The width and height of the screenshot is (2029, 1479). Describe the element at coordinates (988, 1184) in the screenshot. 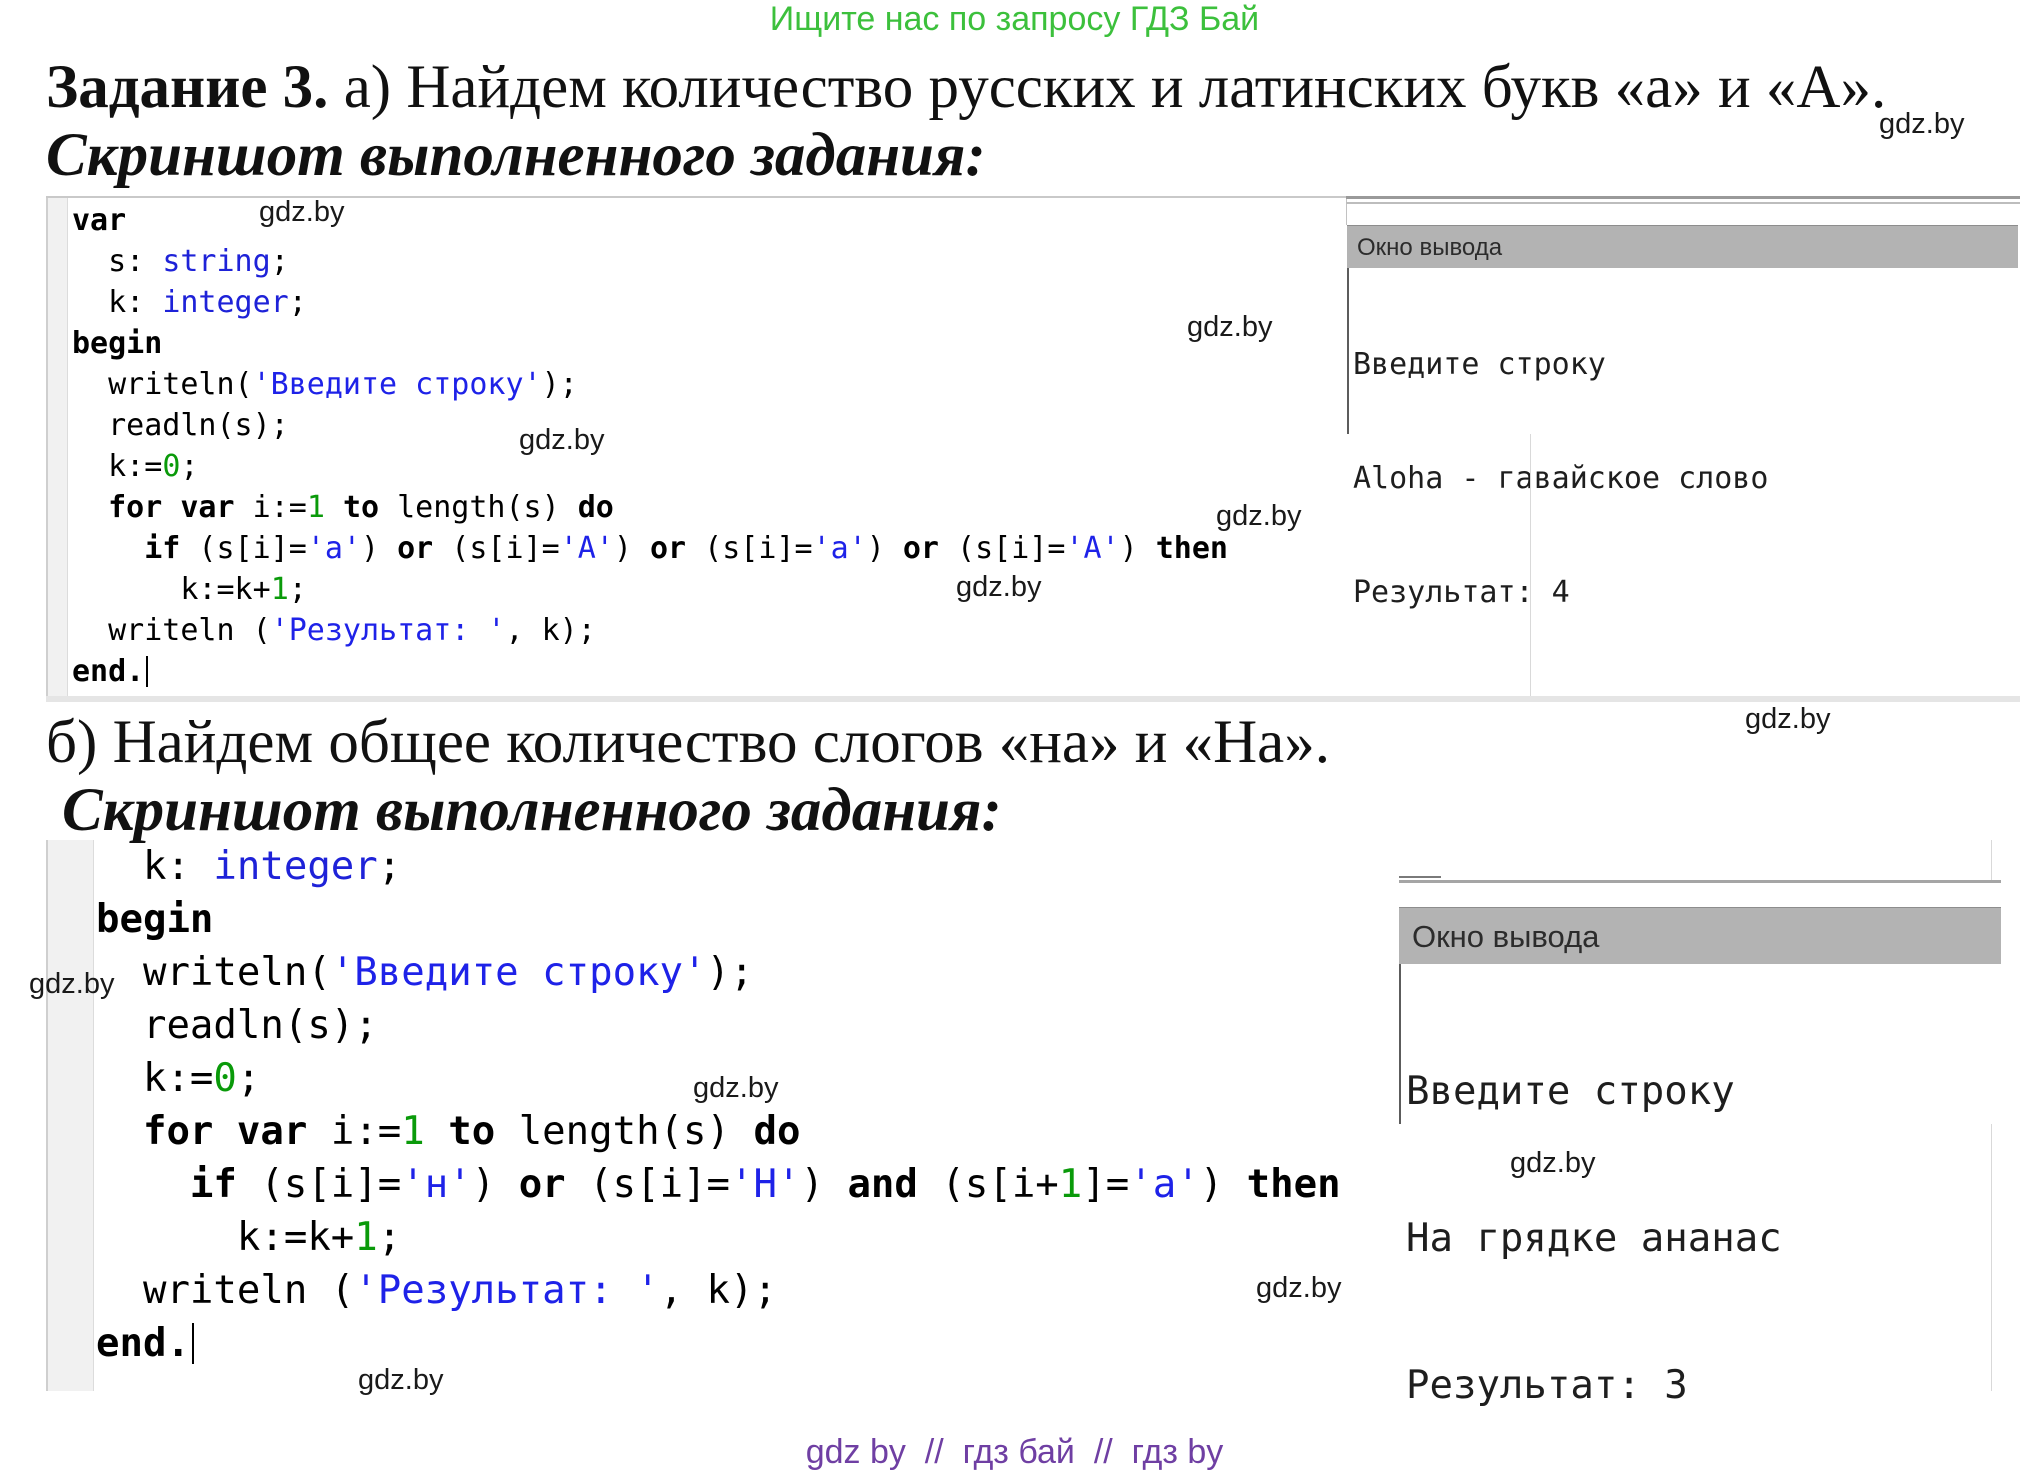

I see `code-text: (s[i+` at that location.